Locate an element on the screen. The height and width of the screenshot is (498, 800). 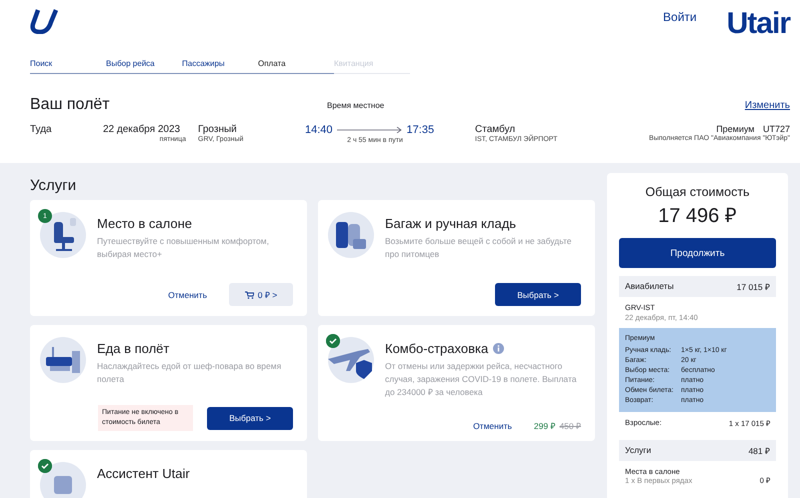
section-label: Авиабилеты is located at coordinates (649, 286).